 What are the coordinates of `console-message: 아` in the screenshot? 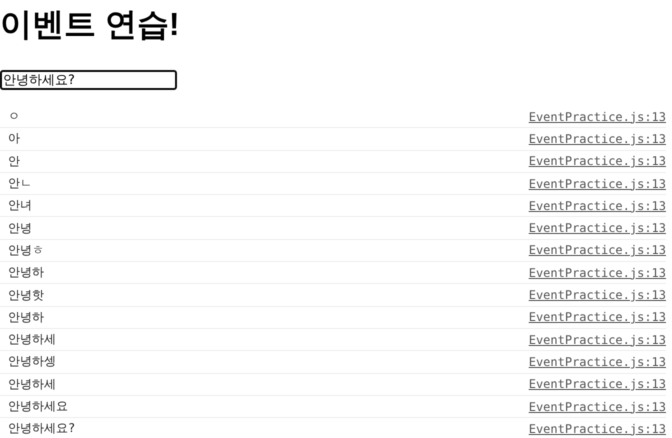 It's located at (14, 139).